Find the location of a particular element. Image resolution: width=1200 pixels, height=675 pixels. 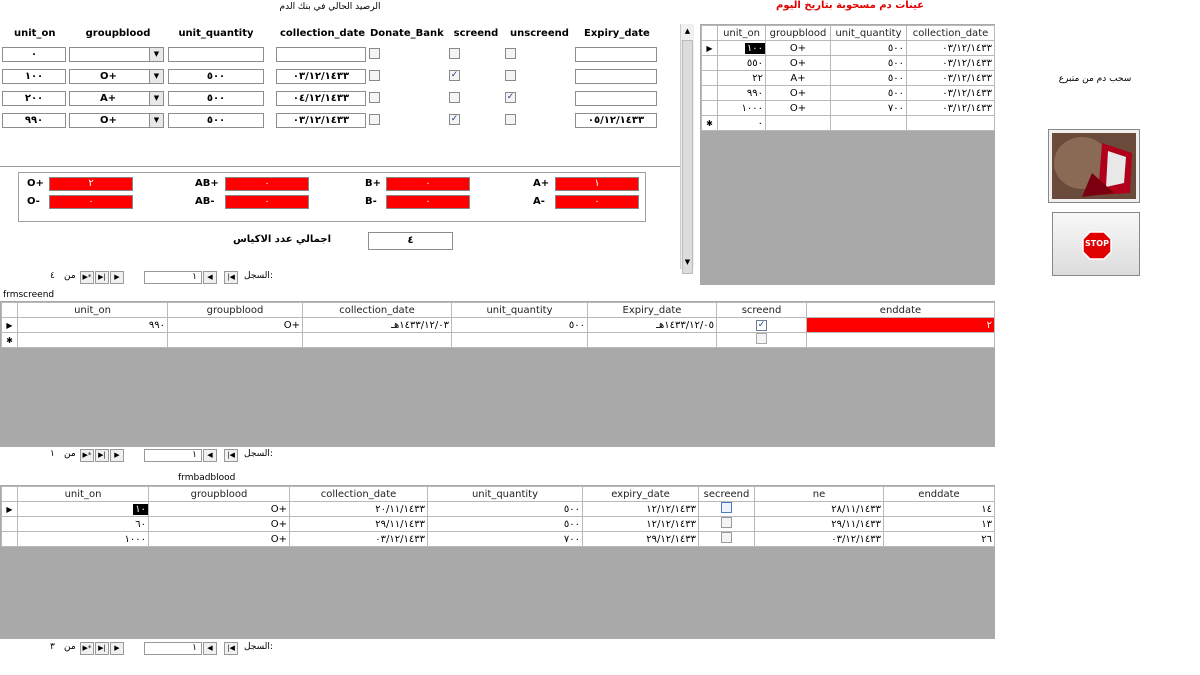

col-ne: ne is located at coordinates (819, 494).